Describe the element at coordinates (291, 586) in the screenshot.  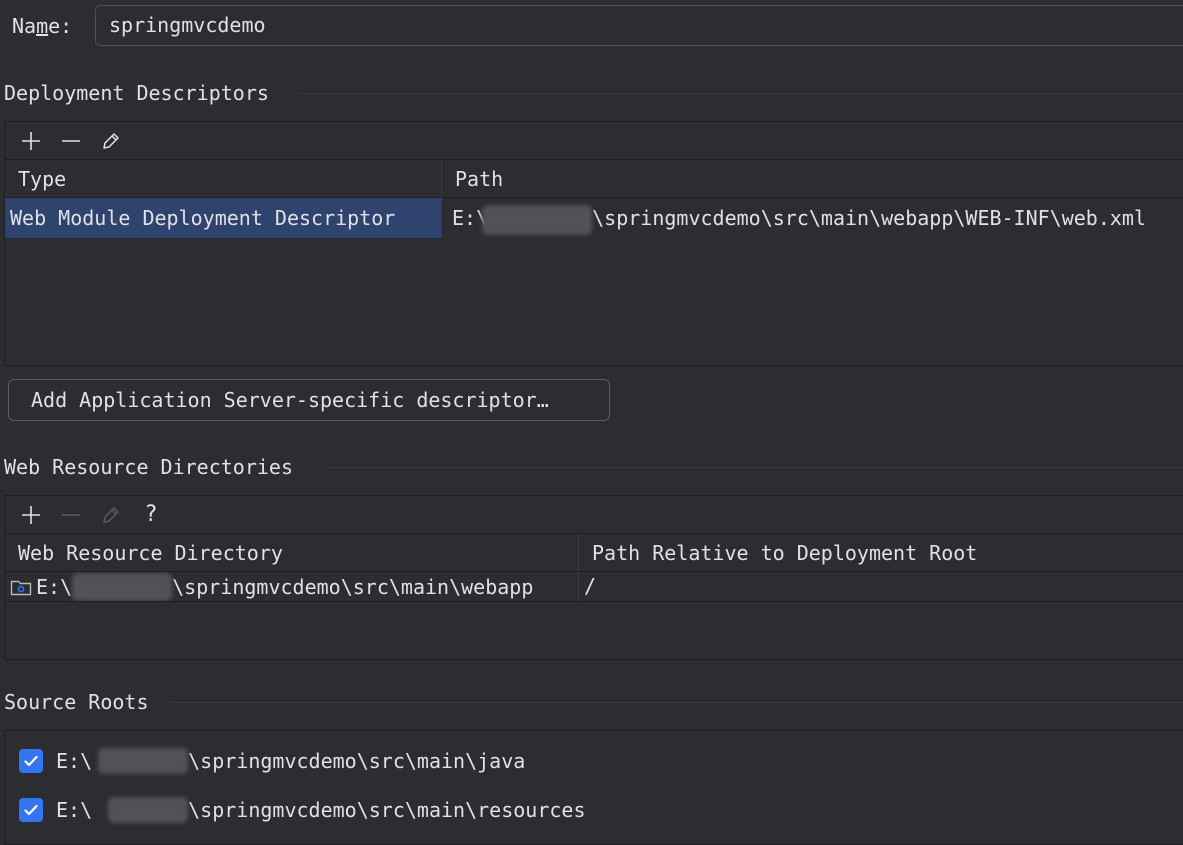
I see `web-resource-directory-cell: E:\ \springmvcdemo\src\main\webapp` at that location.